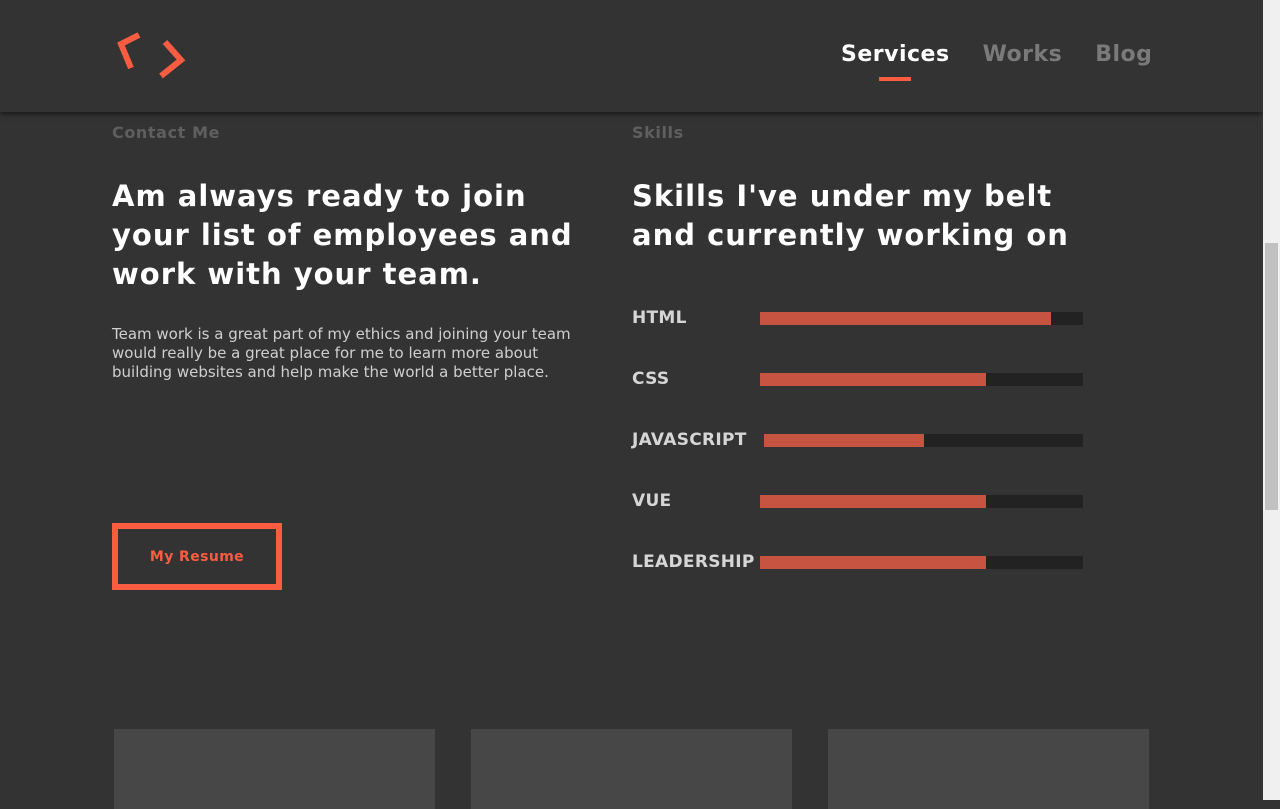 The width and height of the screenshot is (1280, 809). What do you see at coordinates (651, 379) in the screenshot?
I see `skill-name: CSS` at bounding box center [651, 379].